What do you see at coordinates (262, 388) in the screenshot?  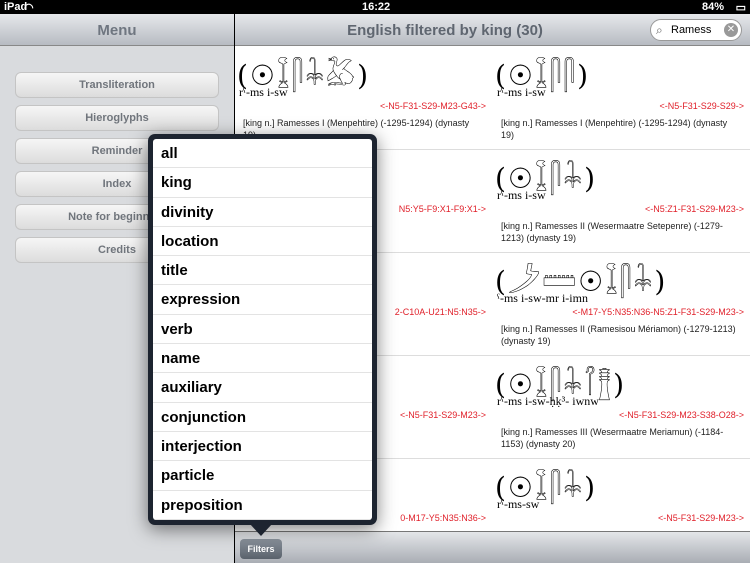 I see `filter-option-auxiliary: auxiliary` at bounding box center [262, 388].